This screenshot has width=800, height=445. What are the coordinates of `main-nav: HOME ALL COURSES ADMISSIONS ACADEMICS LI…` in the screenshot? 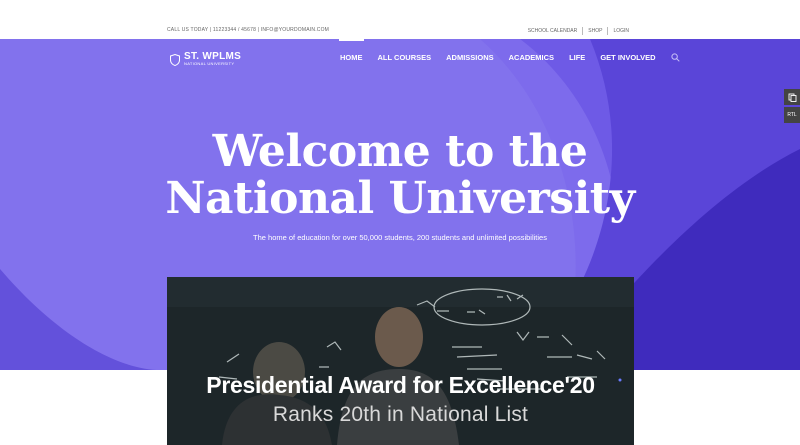 It's located at (509, 50).